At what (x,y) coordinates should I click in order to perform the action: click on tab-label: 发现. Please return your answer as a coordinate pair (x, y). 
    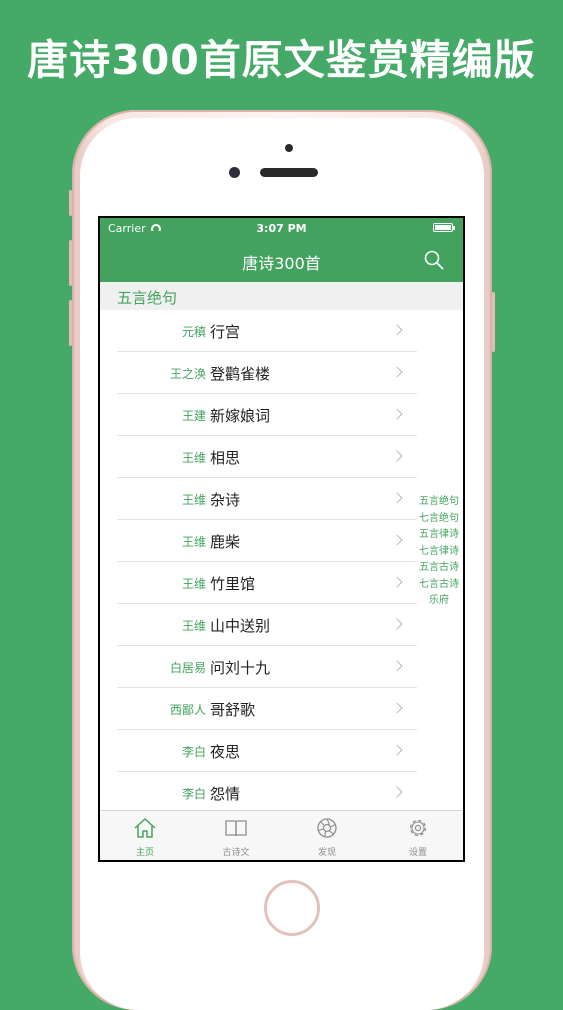
    Looking at the image, I should click on (327, 851).